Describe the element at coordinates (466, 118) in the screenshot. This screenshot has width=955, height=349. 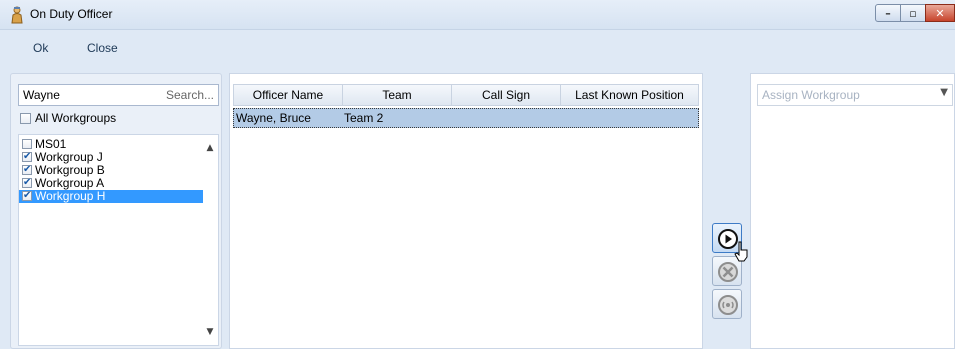
I see `table-row: Wayne, Bruce Team 2` at that location.